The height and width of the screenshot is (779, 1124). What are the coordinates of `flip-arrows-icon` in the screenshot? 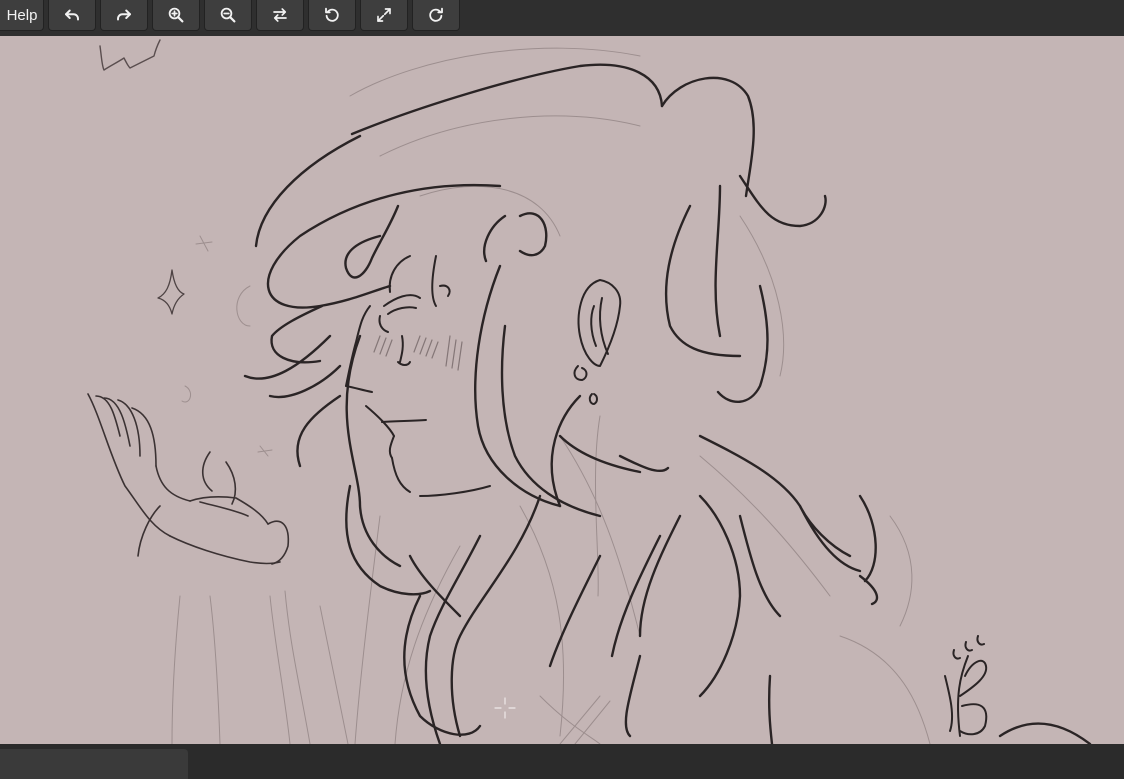 It's located at (280, 15).